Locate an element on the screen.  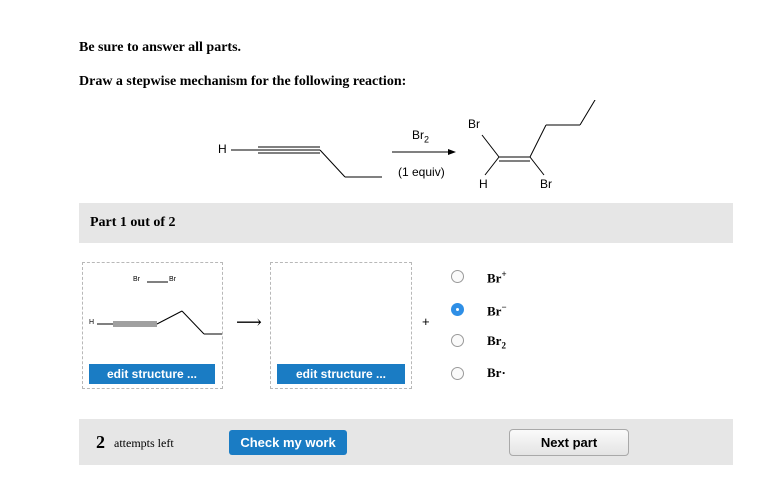
reactant-chain-bond is located at coordinates (332, 163).